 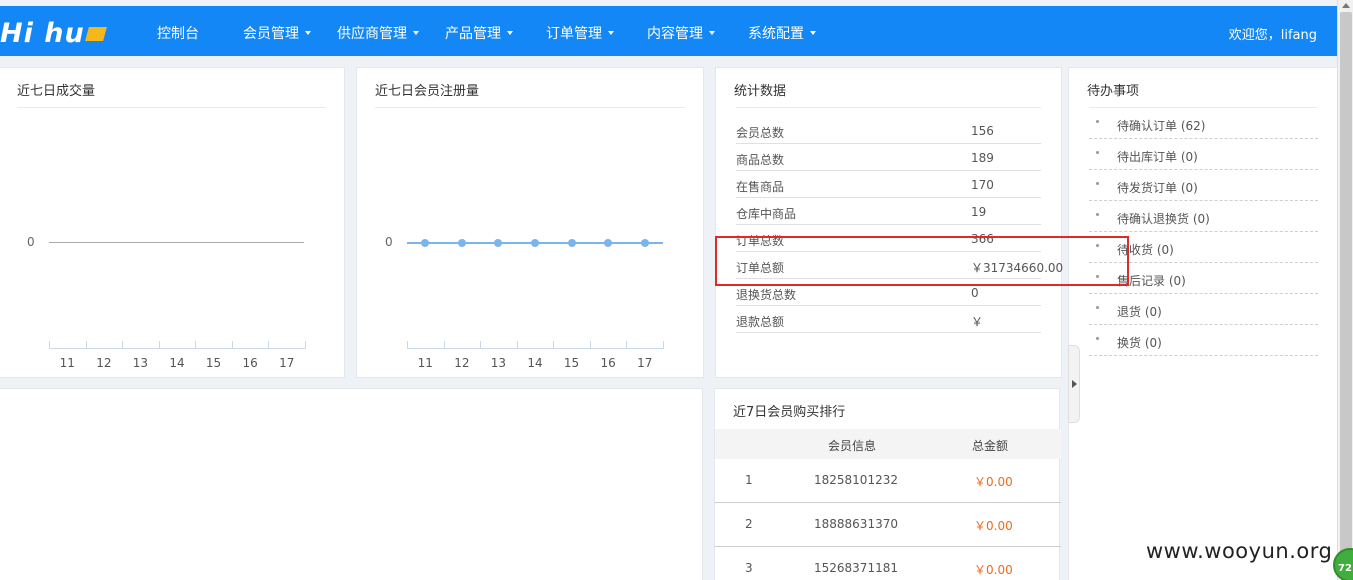 What do you see at coordinates (1273, 33) in the screenshot?
I see `welcome-user: 欢迎您，lifang` at bounding box center [1273, 33].